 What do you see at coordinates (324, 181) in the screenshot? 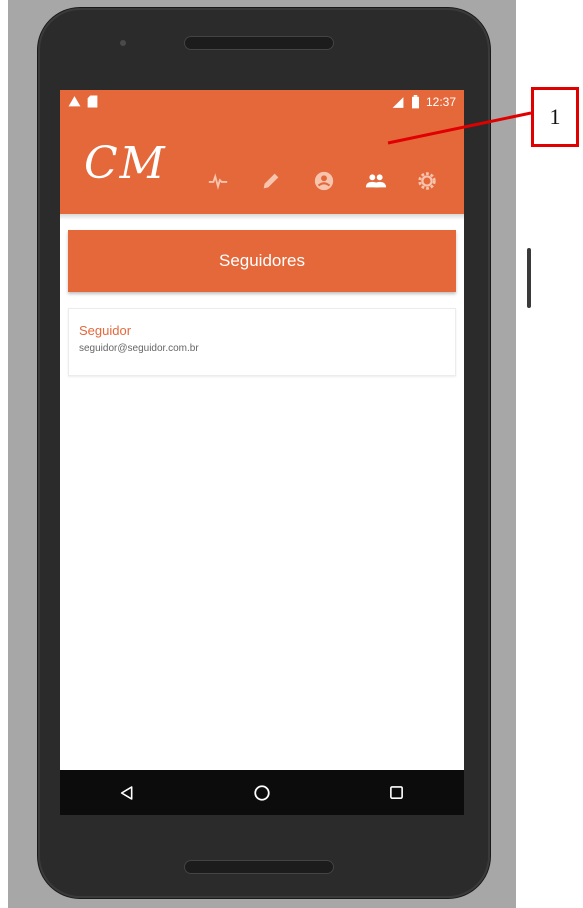
I see `account-icon` at bounding box center [324, 181].